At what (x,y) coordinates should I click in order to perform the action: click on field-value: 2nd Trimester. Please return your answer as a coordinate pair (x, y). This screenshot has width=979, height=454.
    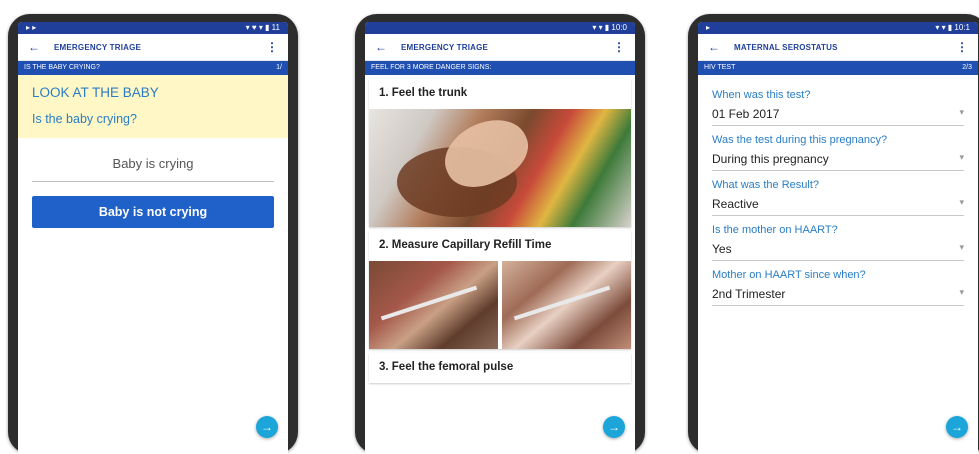
    Looking at the image, I should click on (749, 294).